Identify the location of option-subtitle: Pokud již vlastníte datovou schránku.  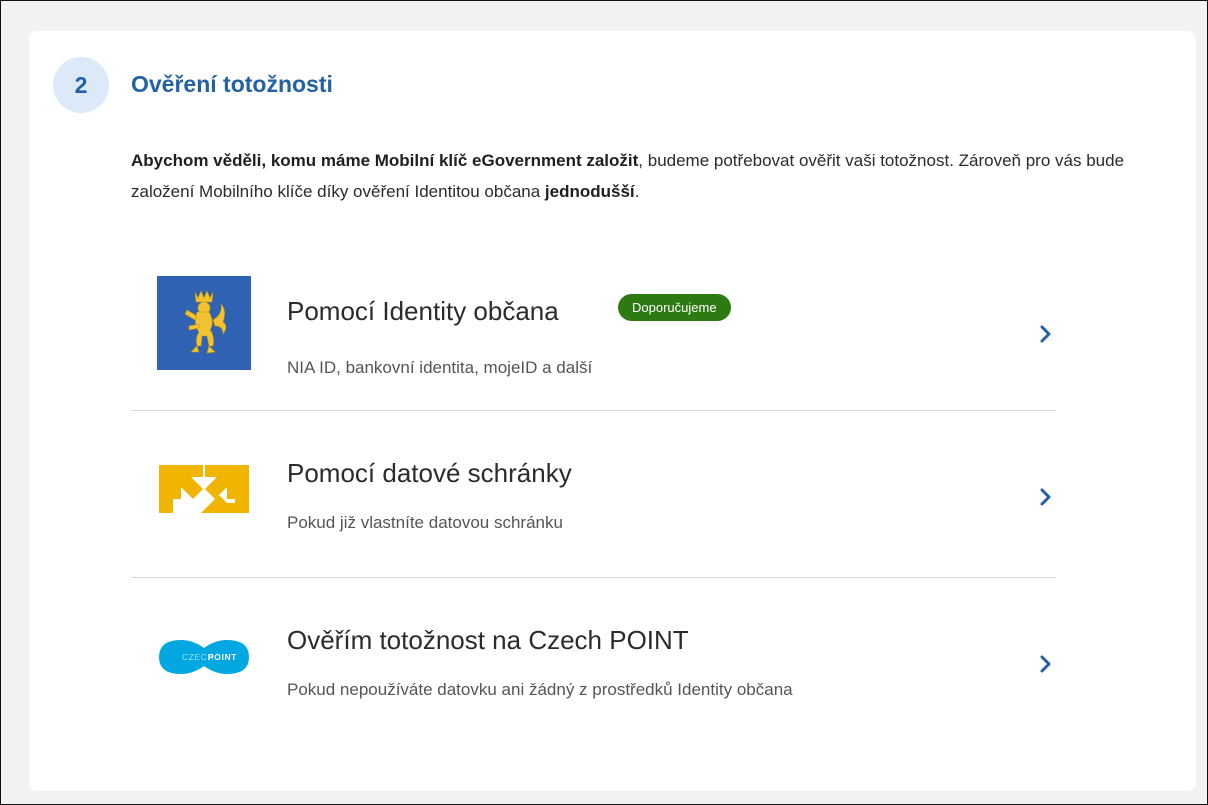
(425, 522).